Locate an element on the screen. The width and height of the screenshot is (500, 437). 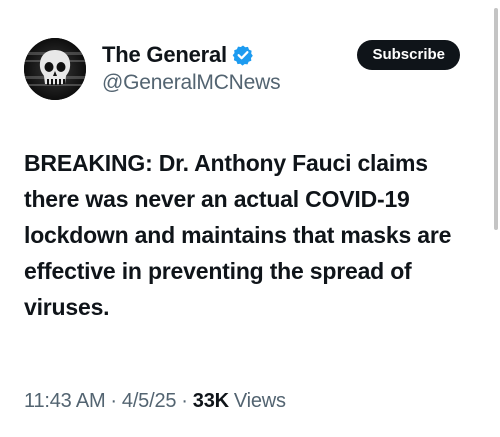
tweet-header: The General @GeneralMCNews Subscribe is located at coordinates (250, 70).